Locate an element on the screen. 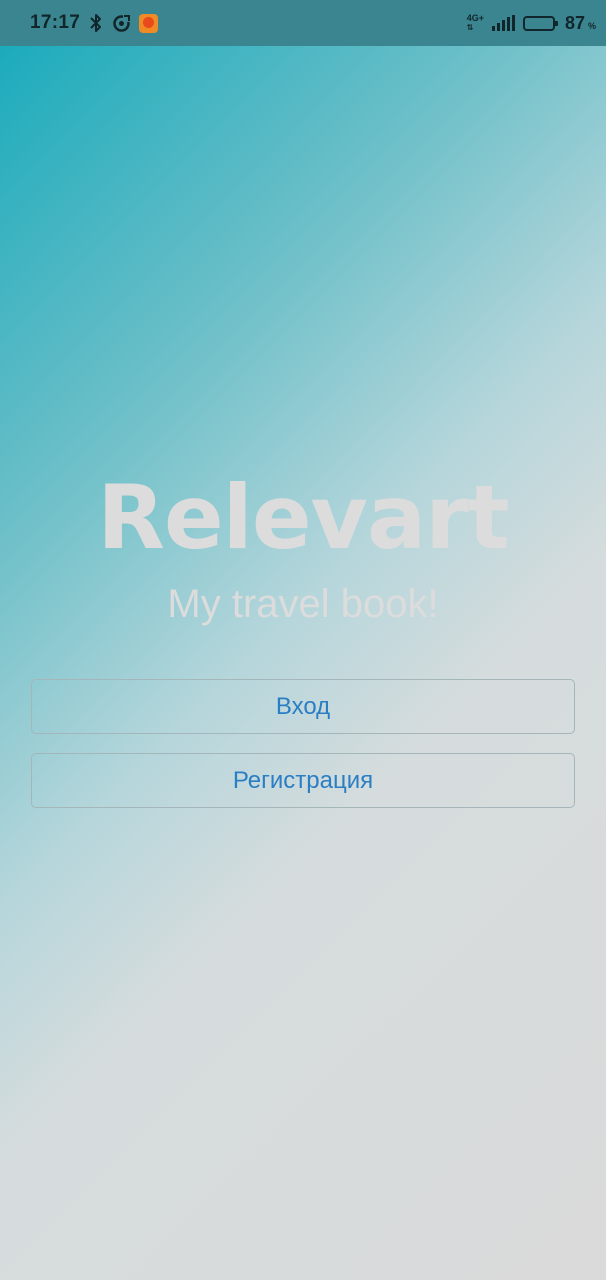  network-indicator: 4G+ ⇅ is located at coordinates (475, 23).